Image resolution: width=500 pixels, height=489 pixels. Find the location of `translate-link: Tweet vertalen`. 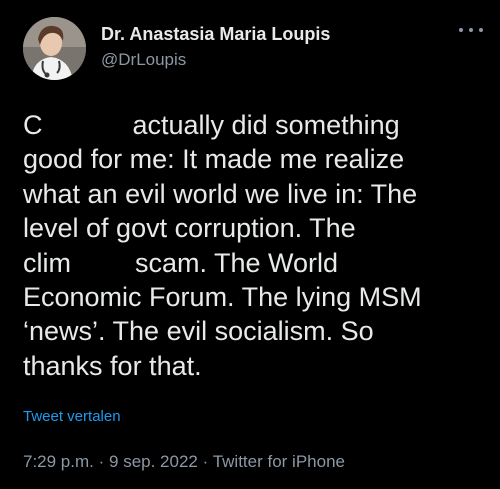

translate-link: Tweet vertalen is located at coordinates (72, 416).